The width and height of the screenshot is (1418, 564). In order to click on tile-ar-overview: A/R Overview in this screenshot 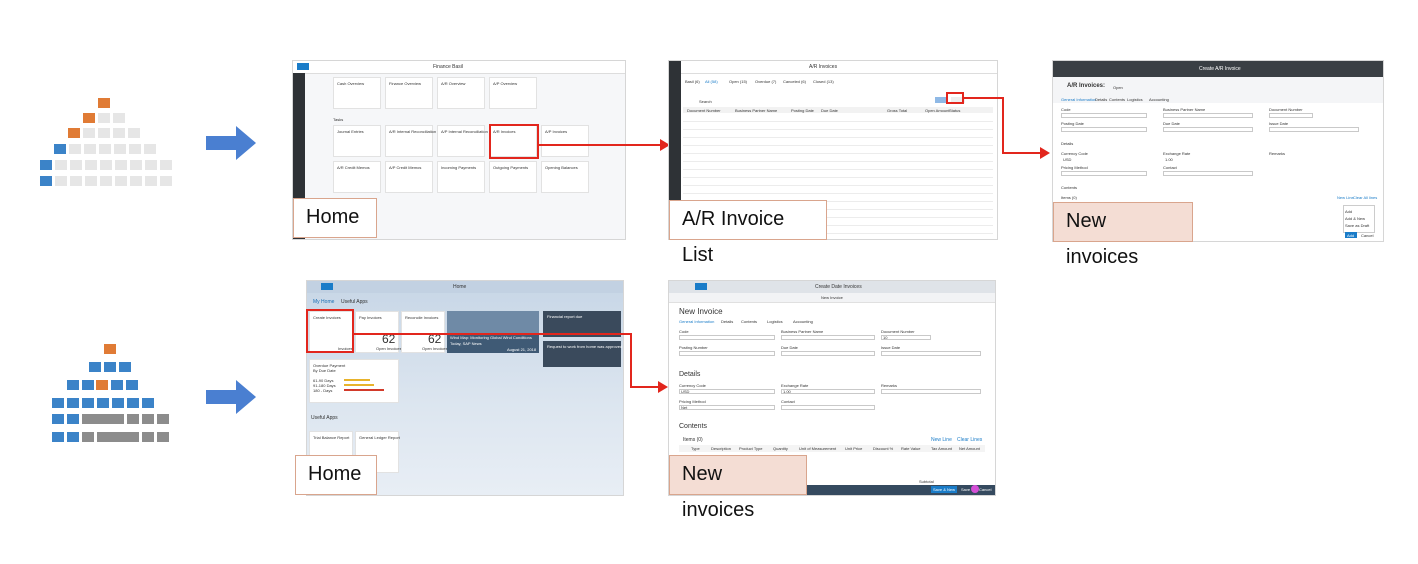, I will do `click(461, 93)`.